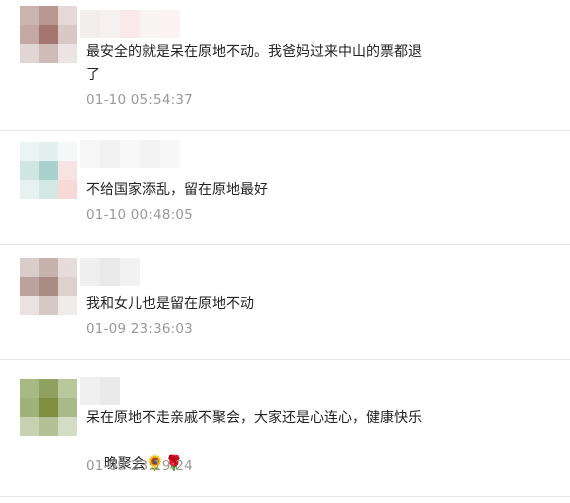 Image resolution: width=570 pixels, height=503 pixels. What do you see at coordinates (139, 329) in the screenshot?
I see `comment-timestamp: 01-09 23:36:03` at bounding box center [139, 329].